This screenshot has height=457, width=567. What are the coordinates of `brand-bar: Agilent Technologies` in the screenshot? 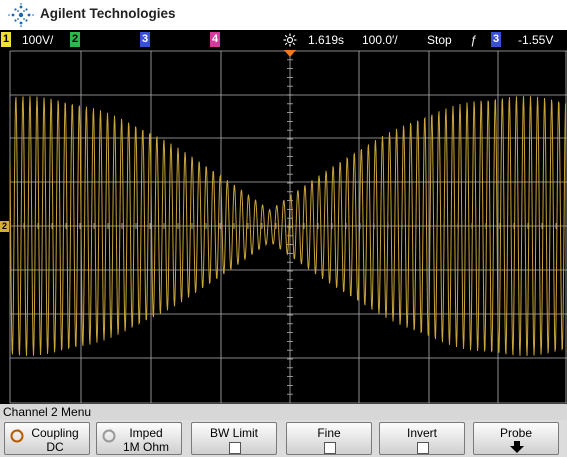 It's located at (283, 15).